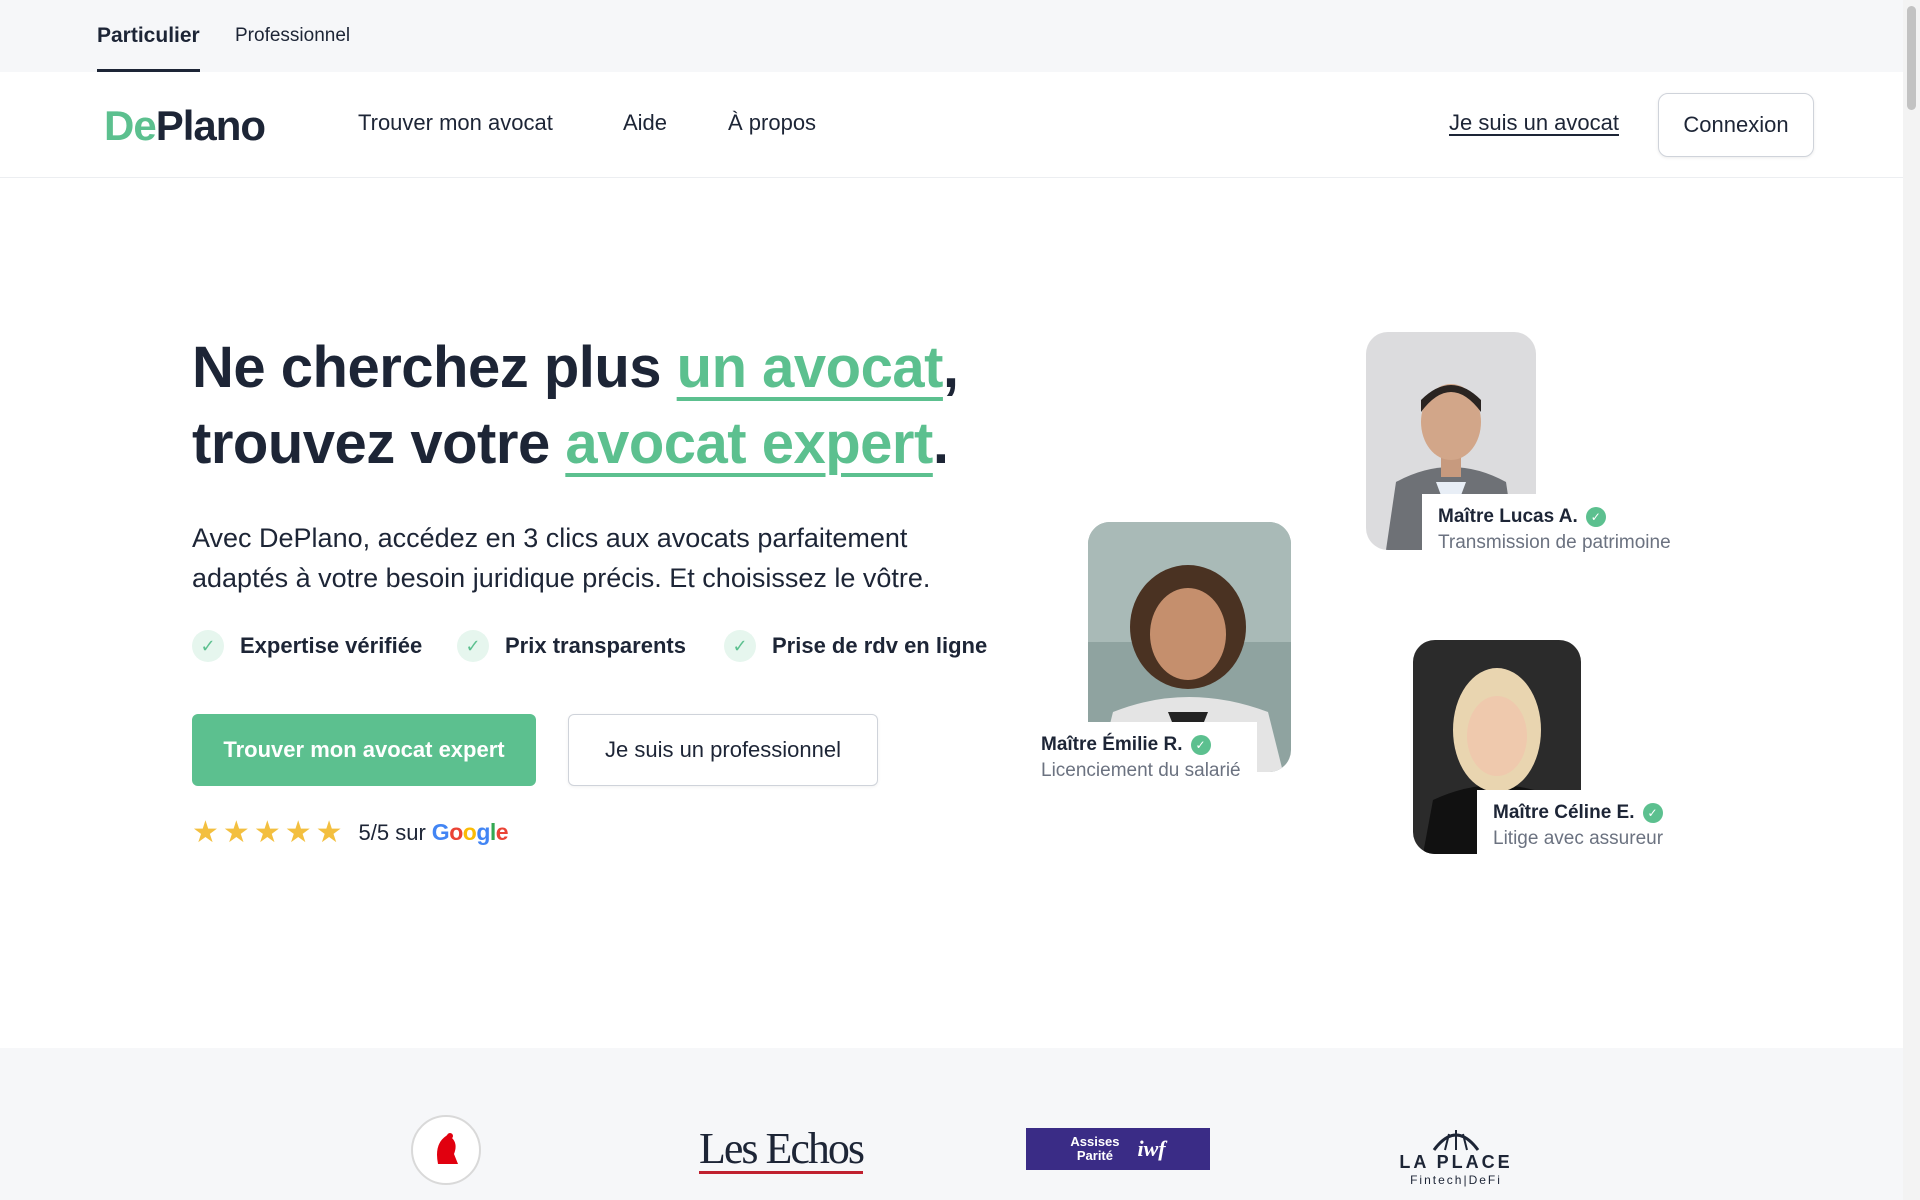 The image size is (1920, 1200). I want to click on google-rating: ★ ★ ★ ★ ★ 5/5 sur Google, so click(350, 832).